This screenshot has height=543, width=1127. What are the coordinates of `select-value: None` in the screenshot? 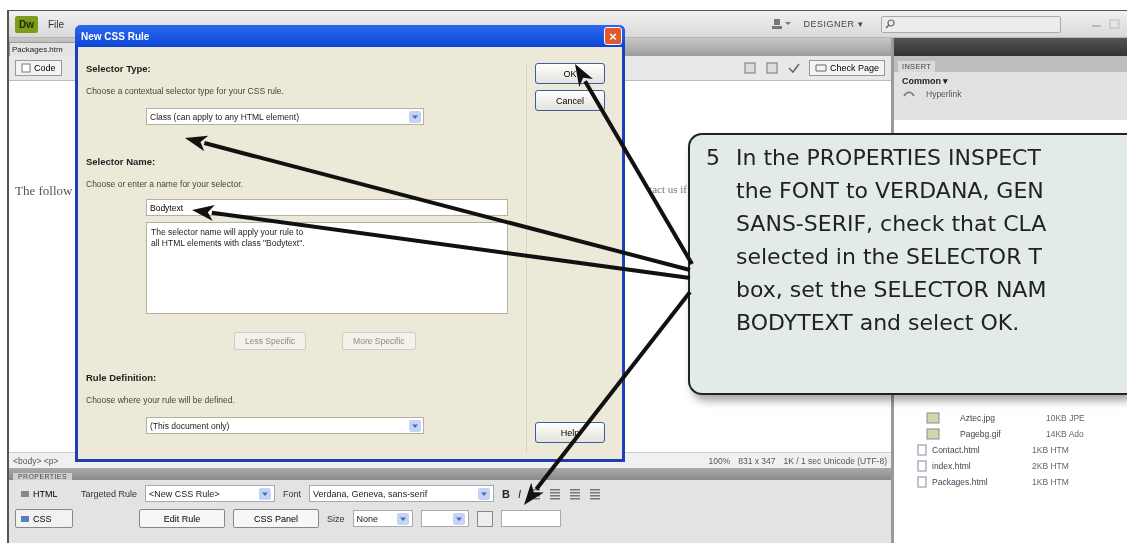 It's located at (367, 518).